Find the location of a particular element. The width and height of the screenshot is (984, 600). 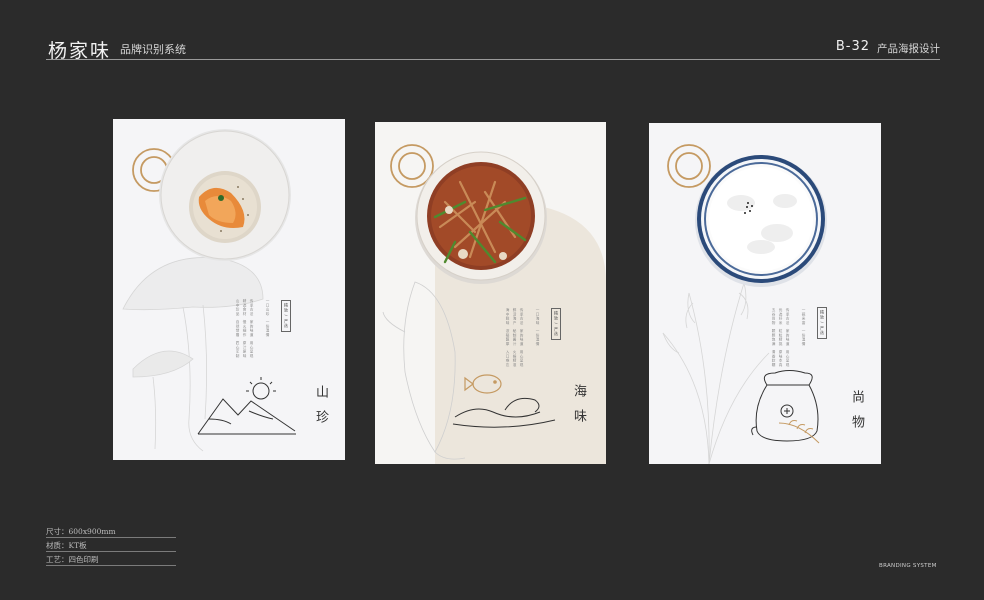

brand-name: 杨家味 is located at coordinates (80, 51).